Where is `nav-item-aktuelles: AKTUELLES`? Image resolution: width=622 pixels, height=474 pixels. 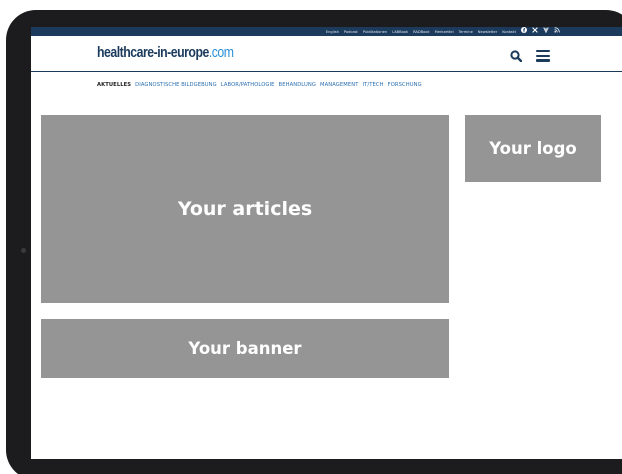 nav-item-aktuelles: AKTUELLES is located at coordinates (114, 85).